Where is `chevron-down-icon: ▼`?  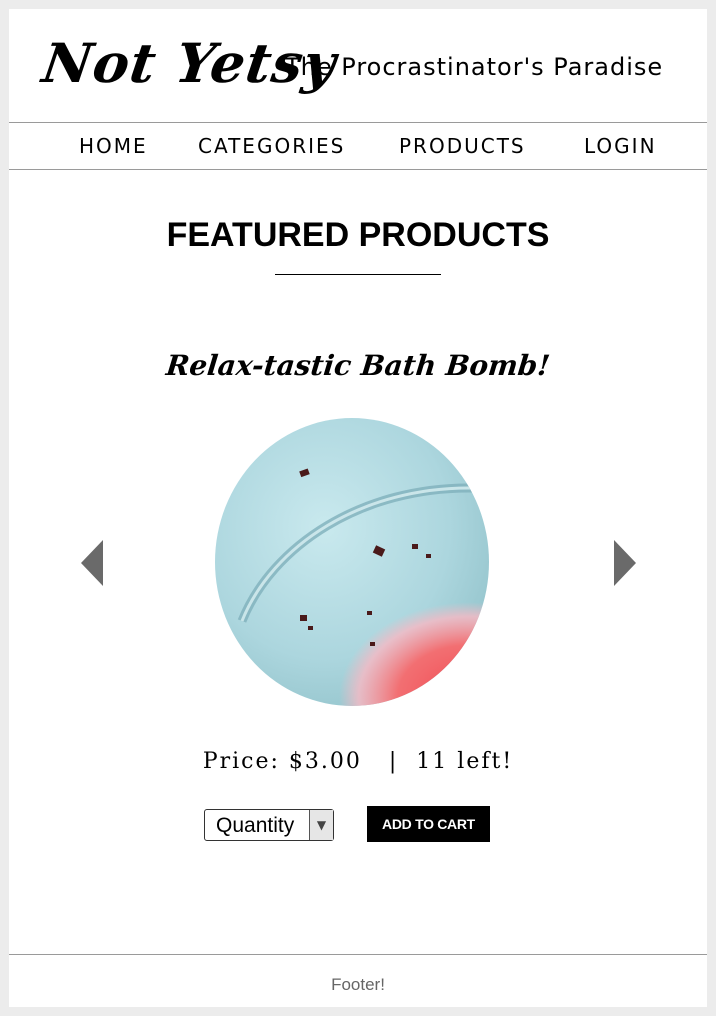
chevron-down-icon: ▼ is located at coordinates (321, 825).